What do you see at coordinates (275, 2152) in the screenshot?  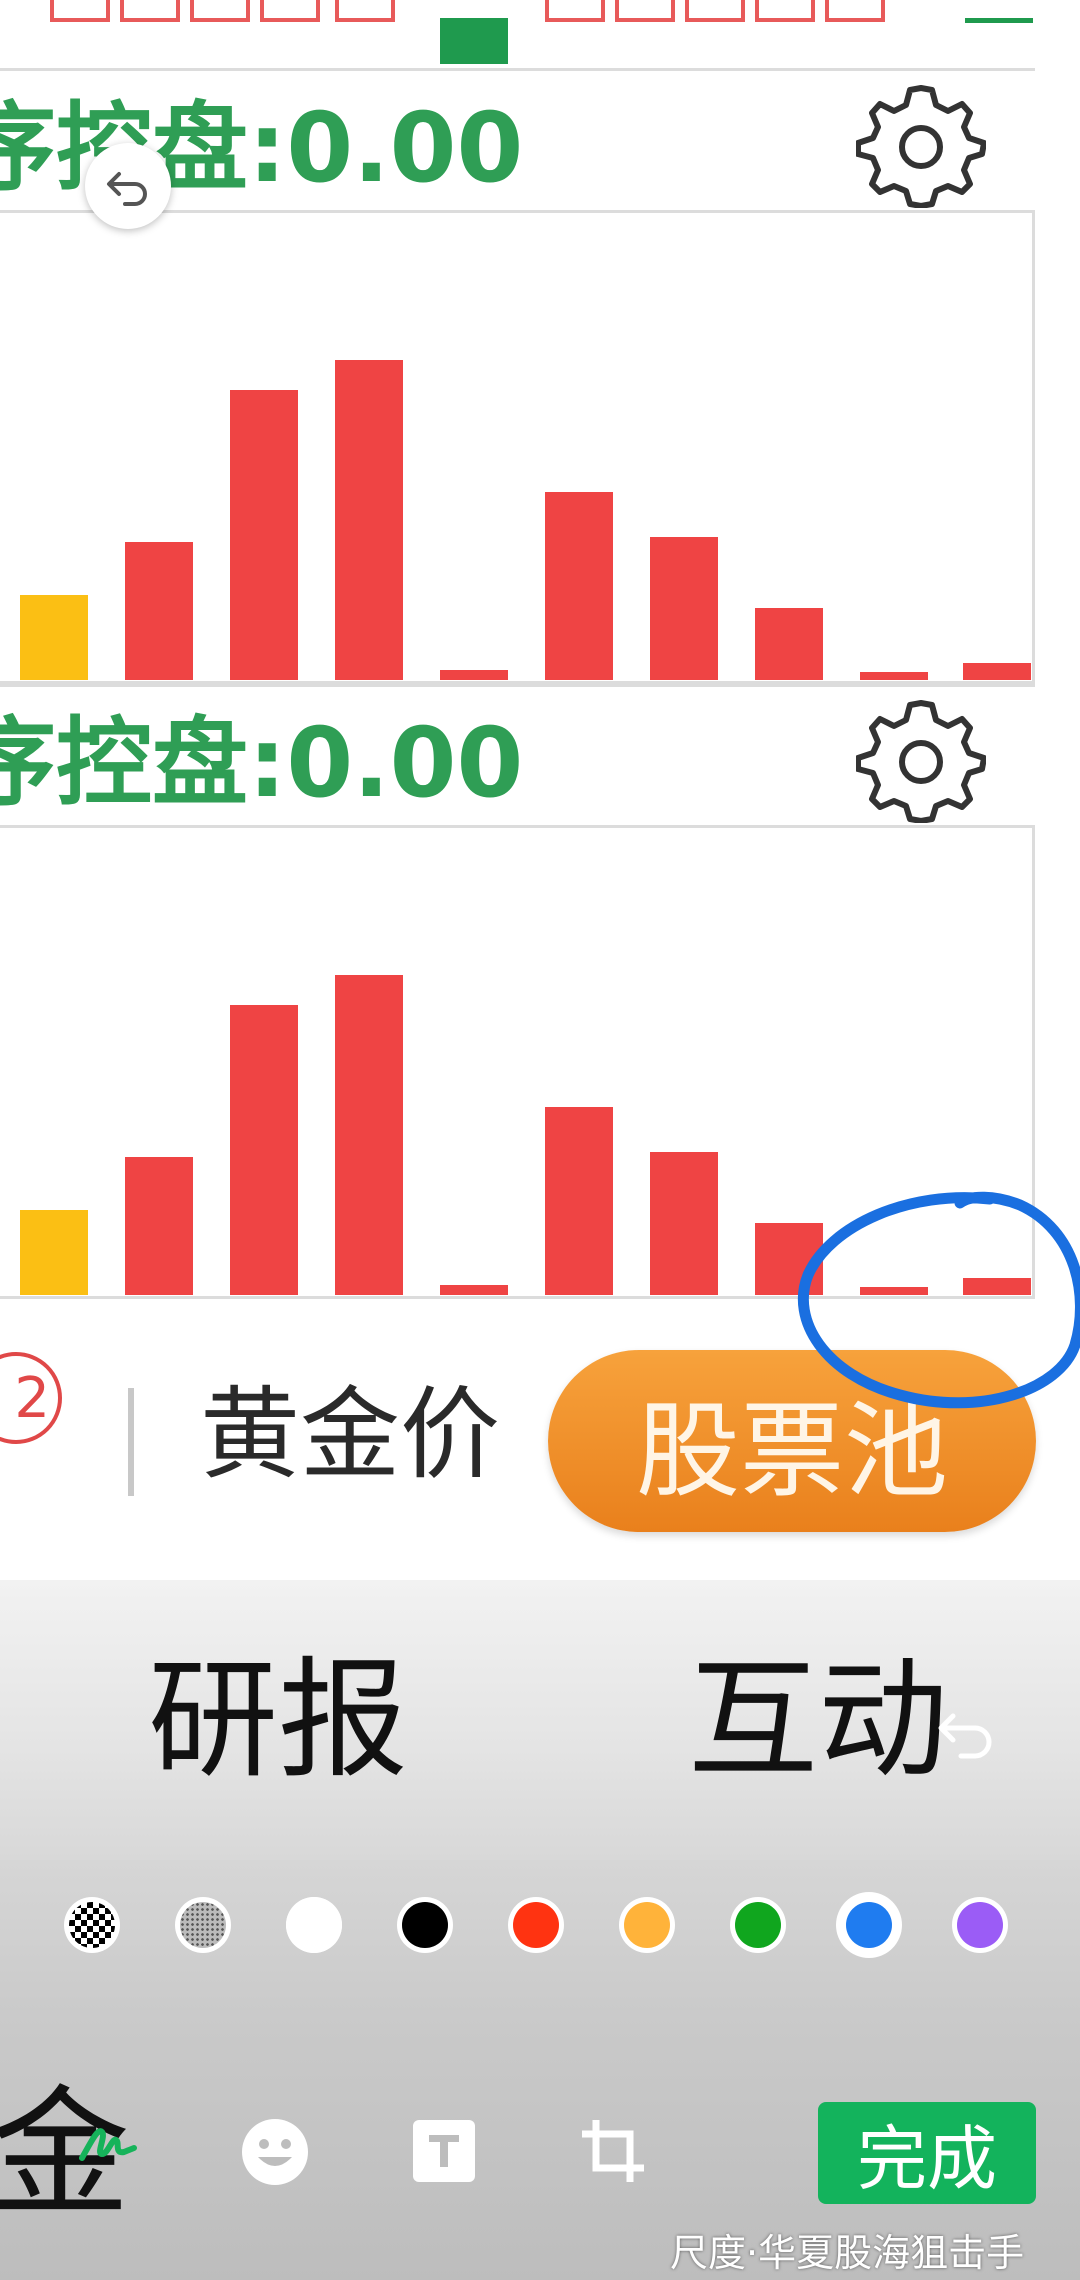 I see `emoji-icon` at bounding box center [275, 2152].